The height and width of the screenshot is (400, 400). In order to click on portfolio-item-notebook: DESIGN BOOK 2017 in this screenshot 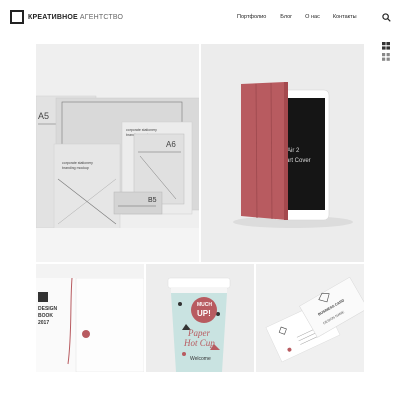, I will do `click(90, 318)`.